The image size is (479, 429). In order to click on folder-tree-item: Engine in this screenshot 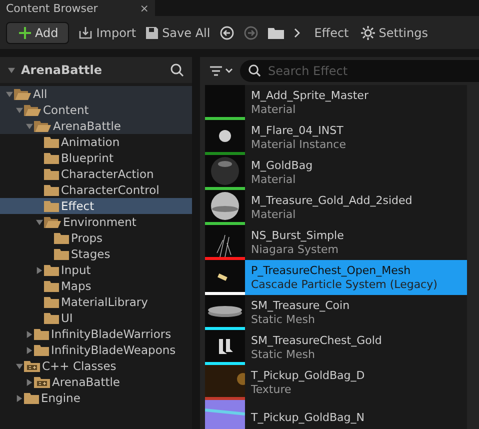, I will do `click(96, 398)`.